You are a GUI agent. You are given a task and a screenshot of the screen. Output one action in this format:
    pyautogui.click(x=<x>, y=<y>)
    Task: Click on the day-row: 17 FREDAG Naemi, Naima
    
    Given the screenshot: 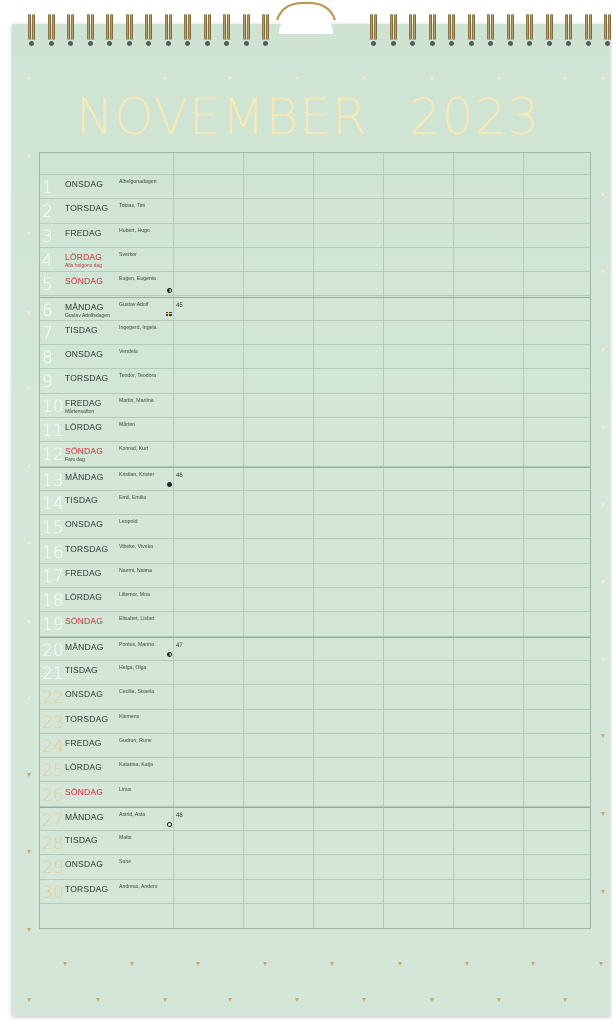 What is the action you would take?
    pyautogui.click(x=315, y=576)
    